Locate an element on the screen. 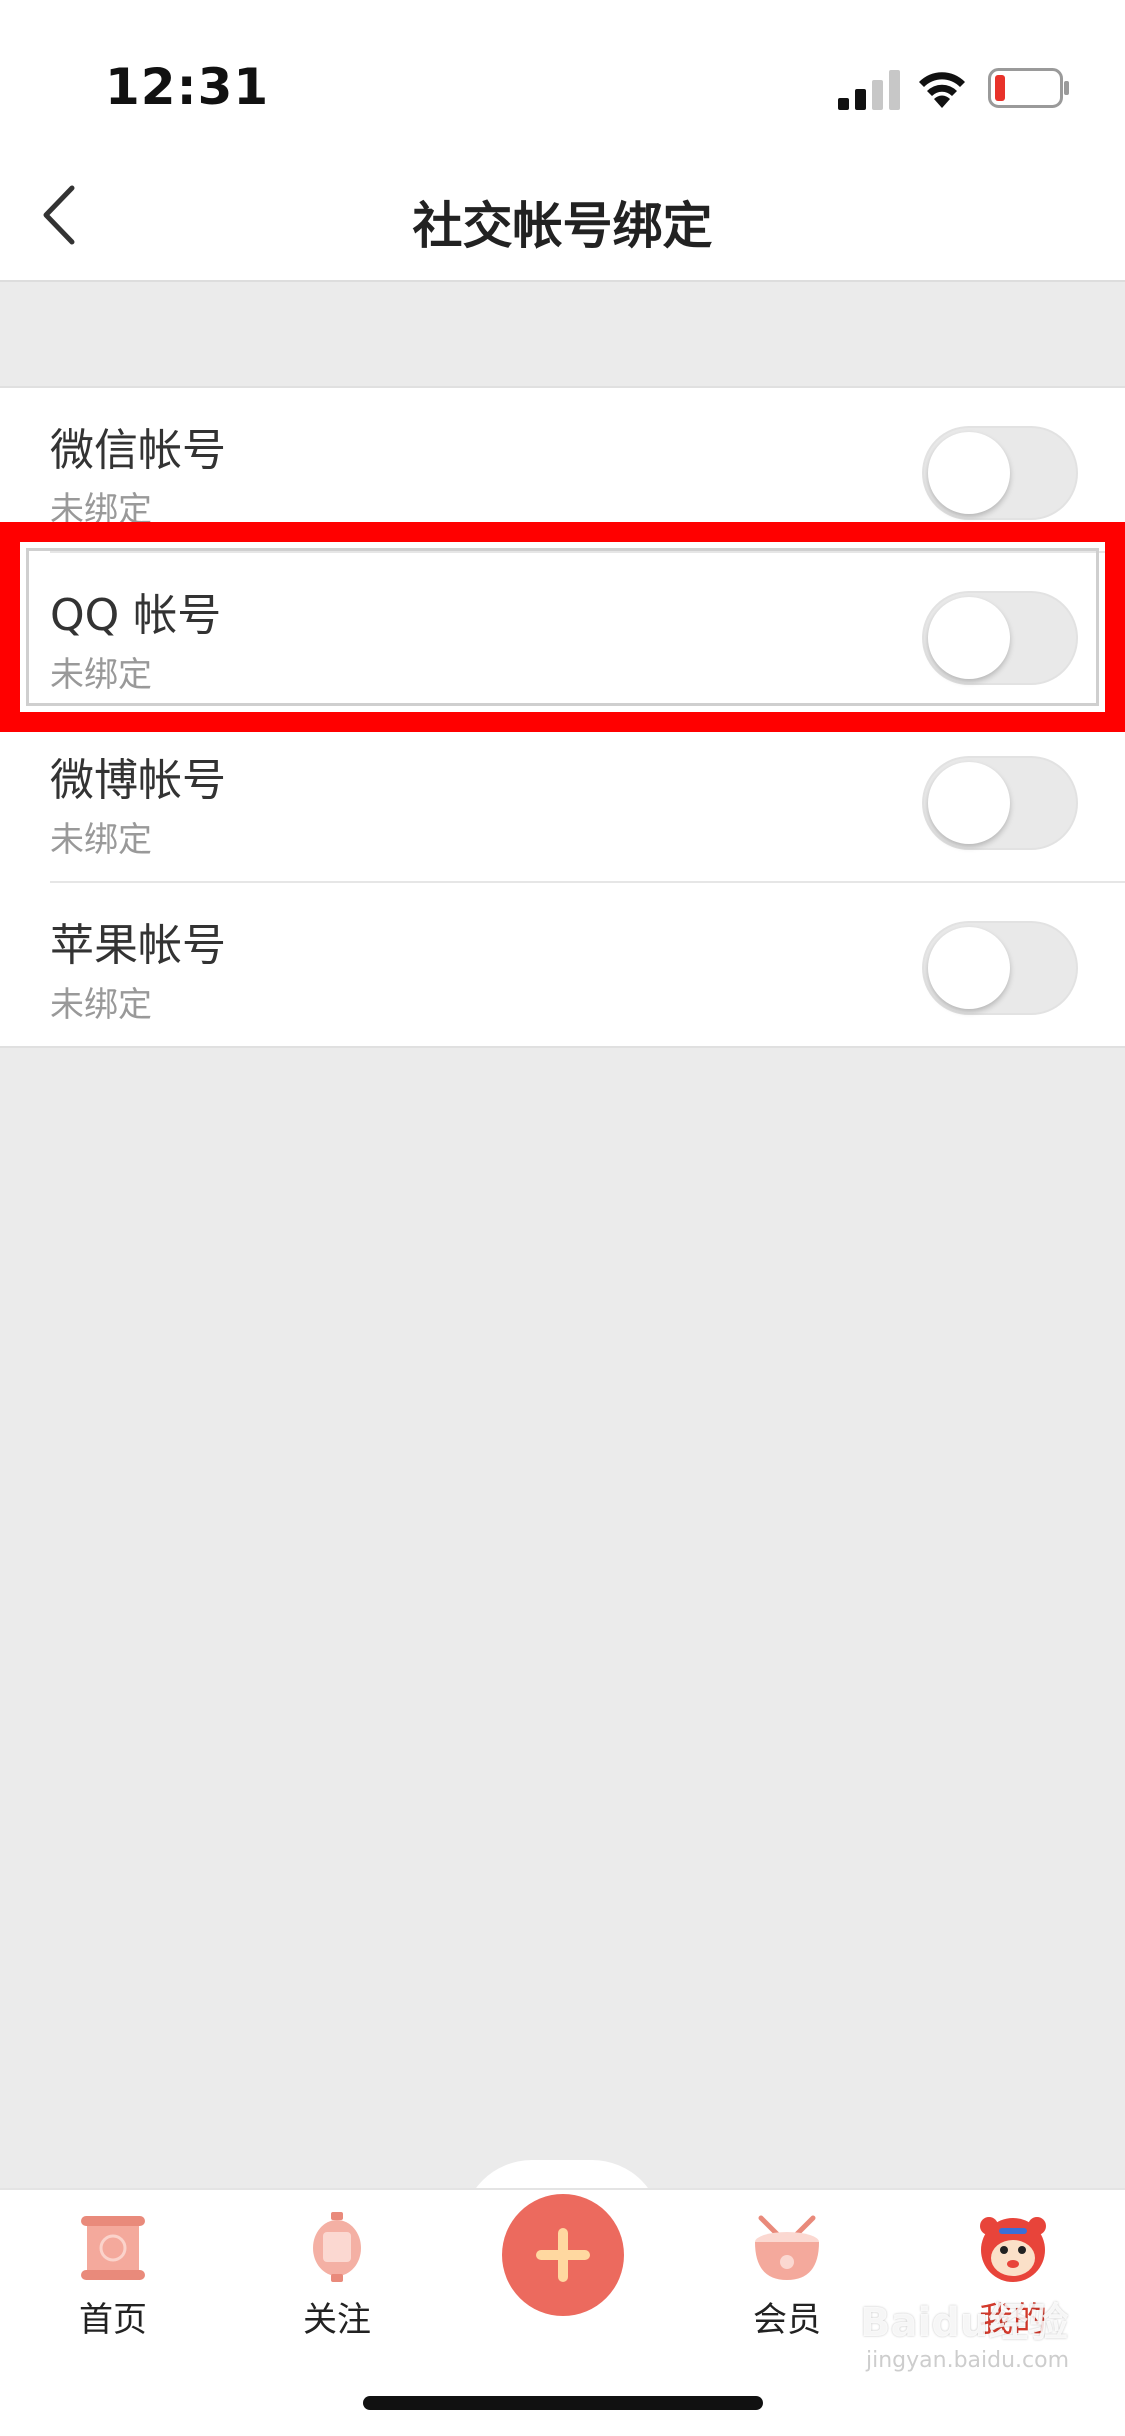 This screenshot has width=1125, height=2436. account-row-weibo: 微博帐号 未绑定 is located at coordinates (562, 800).